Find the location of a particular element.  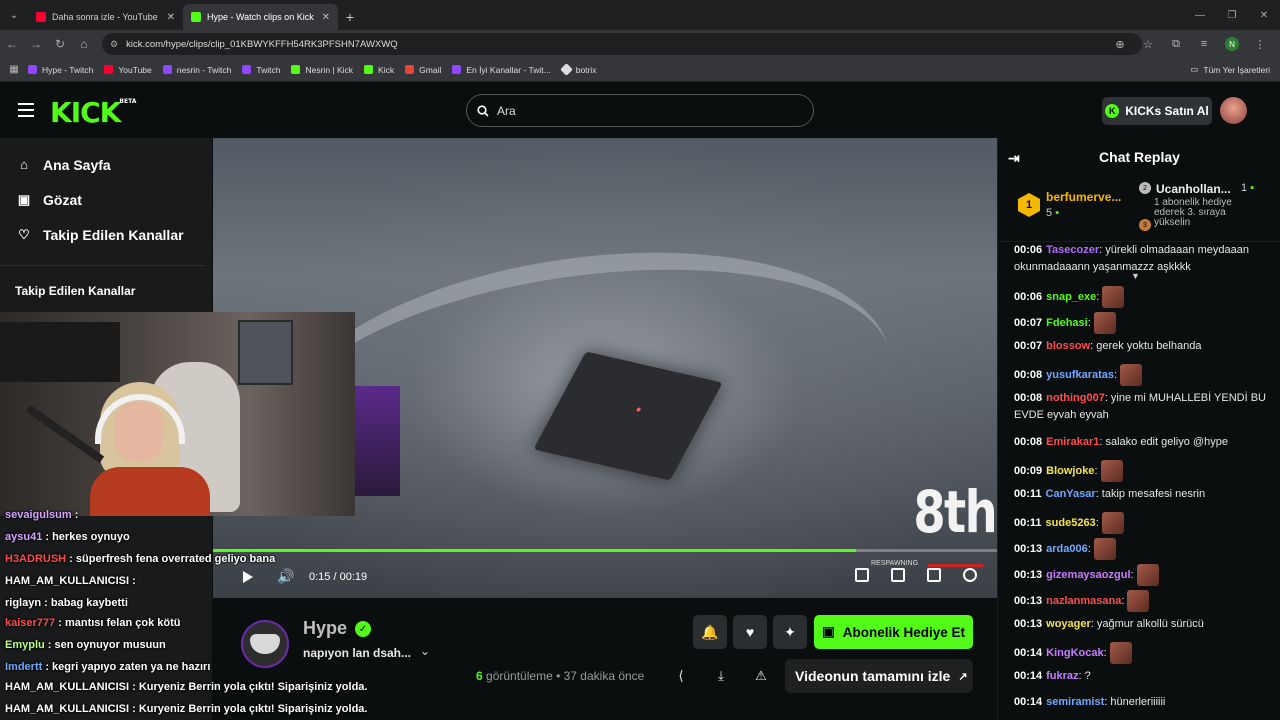

chat-username: woyager is located at coordinates (1068, 624).